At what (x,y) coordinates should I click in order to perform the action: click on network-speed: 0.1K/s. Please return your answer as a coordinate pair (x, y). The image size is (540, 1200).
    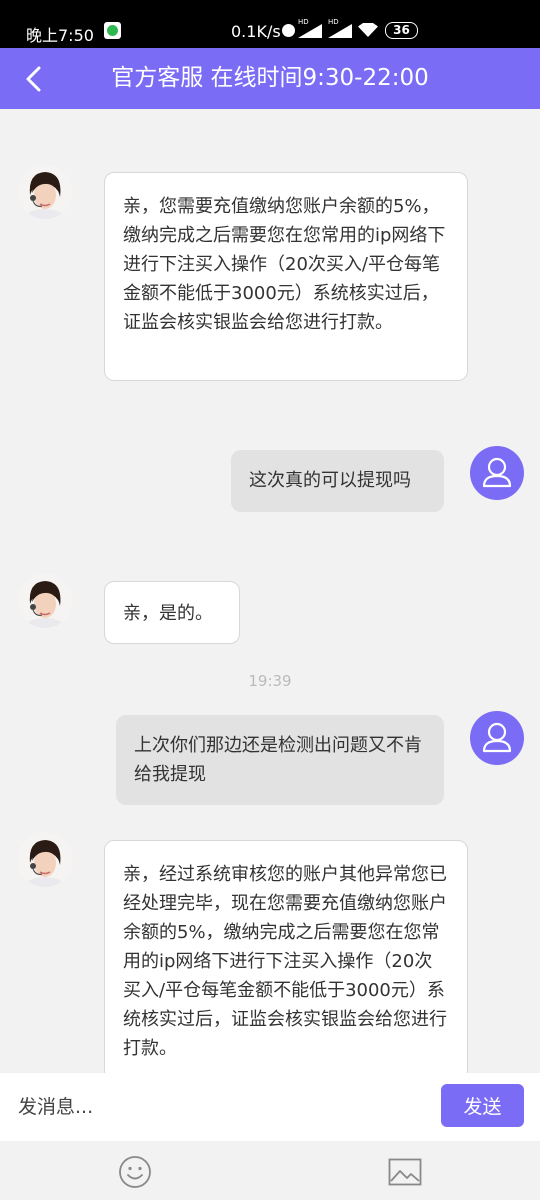
    Looking at the image, I should click on (256, 31).